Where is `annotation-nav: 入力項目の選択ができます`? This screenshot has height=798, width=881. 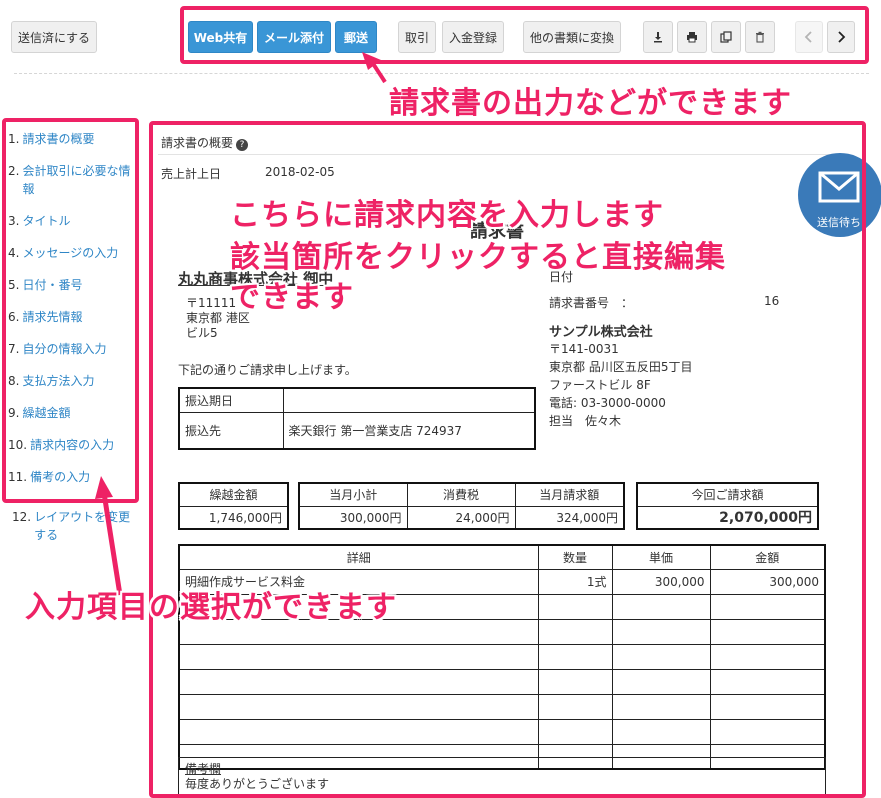
annotation-nav: 入力項目の選択ができます is located at coordinates (211, 607).